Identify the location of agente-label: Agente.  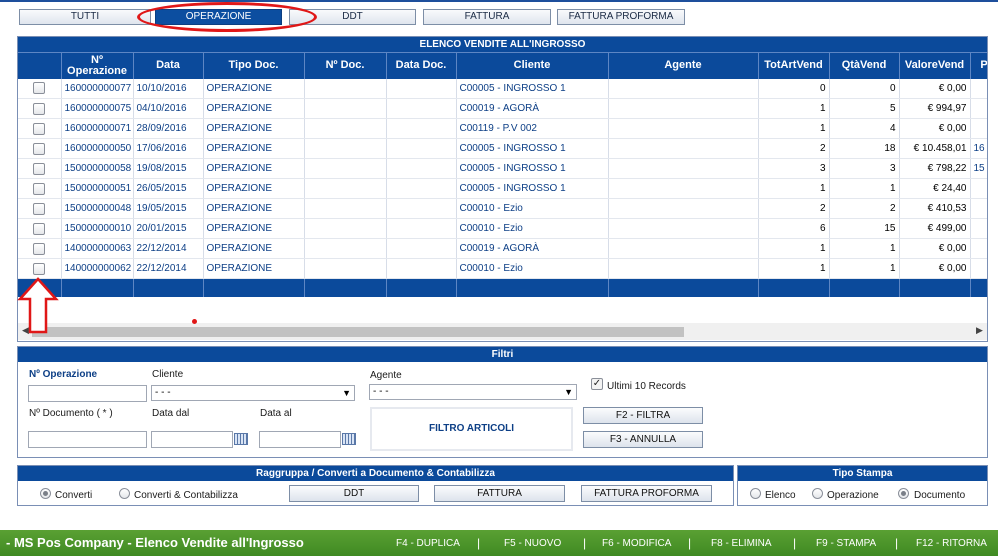
(386, 375).